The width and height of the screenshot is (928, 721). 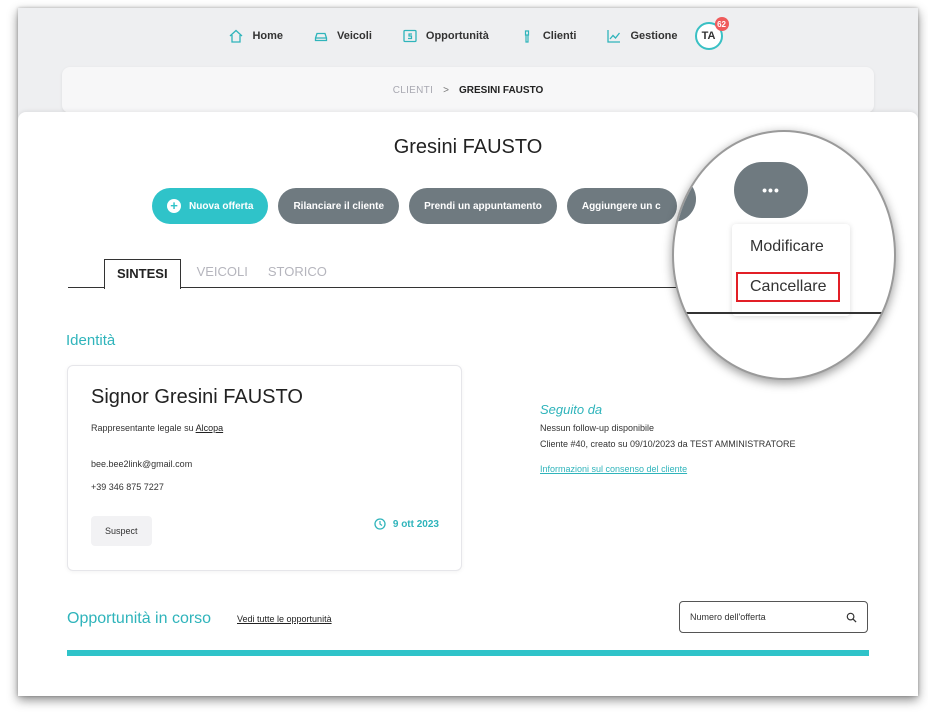 I want to click on nav-item-management: Gestione, so click(x=642, y=36).